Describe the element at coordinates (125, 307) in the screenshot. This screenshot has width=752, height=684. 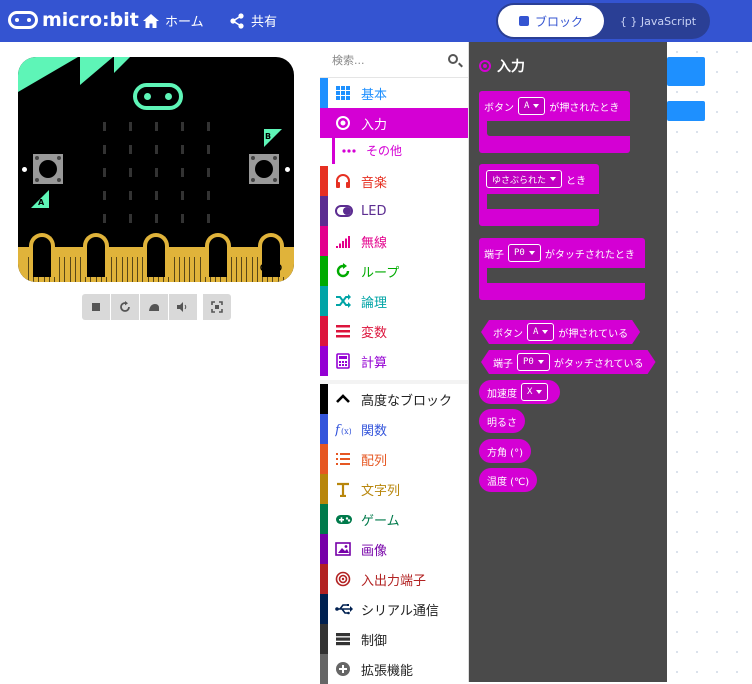
I see `restart-button` at that location.